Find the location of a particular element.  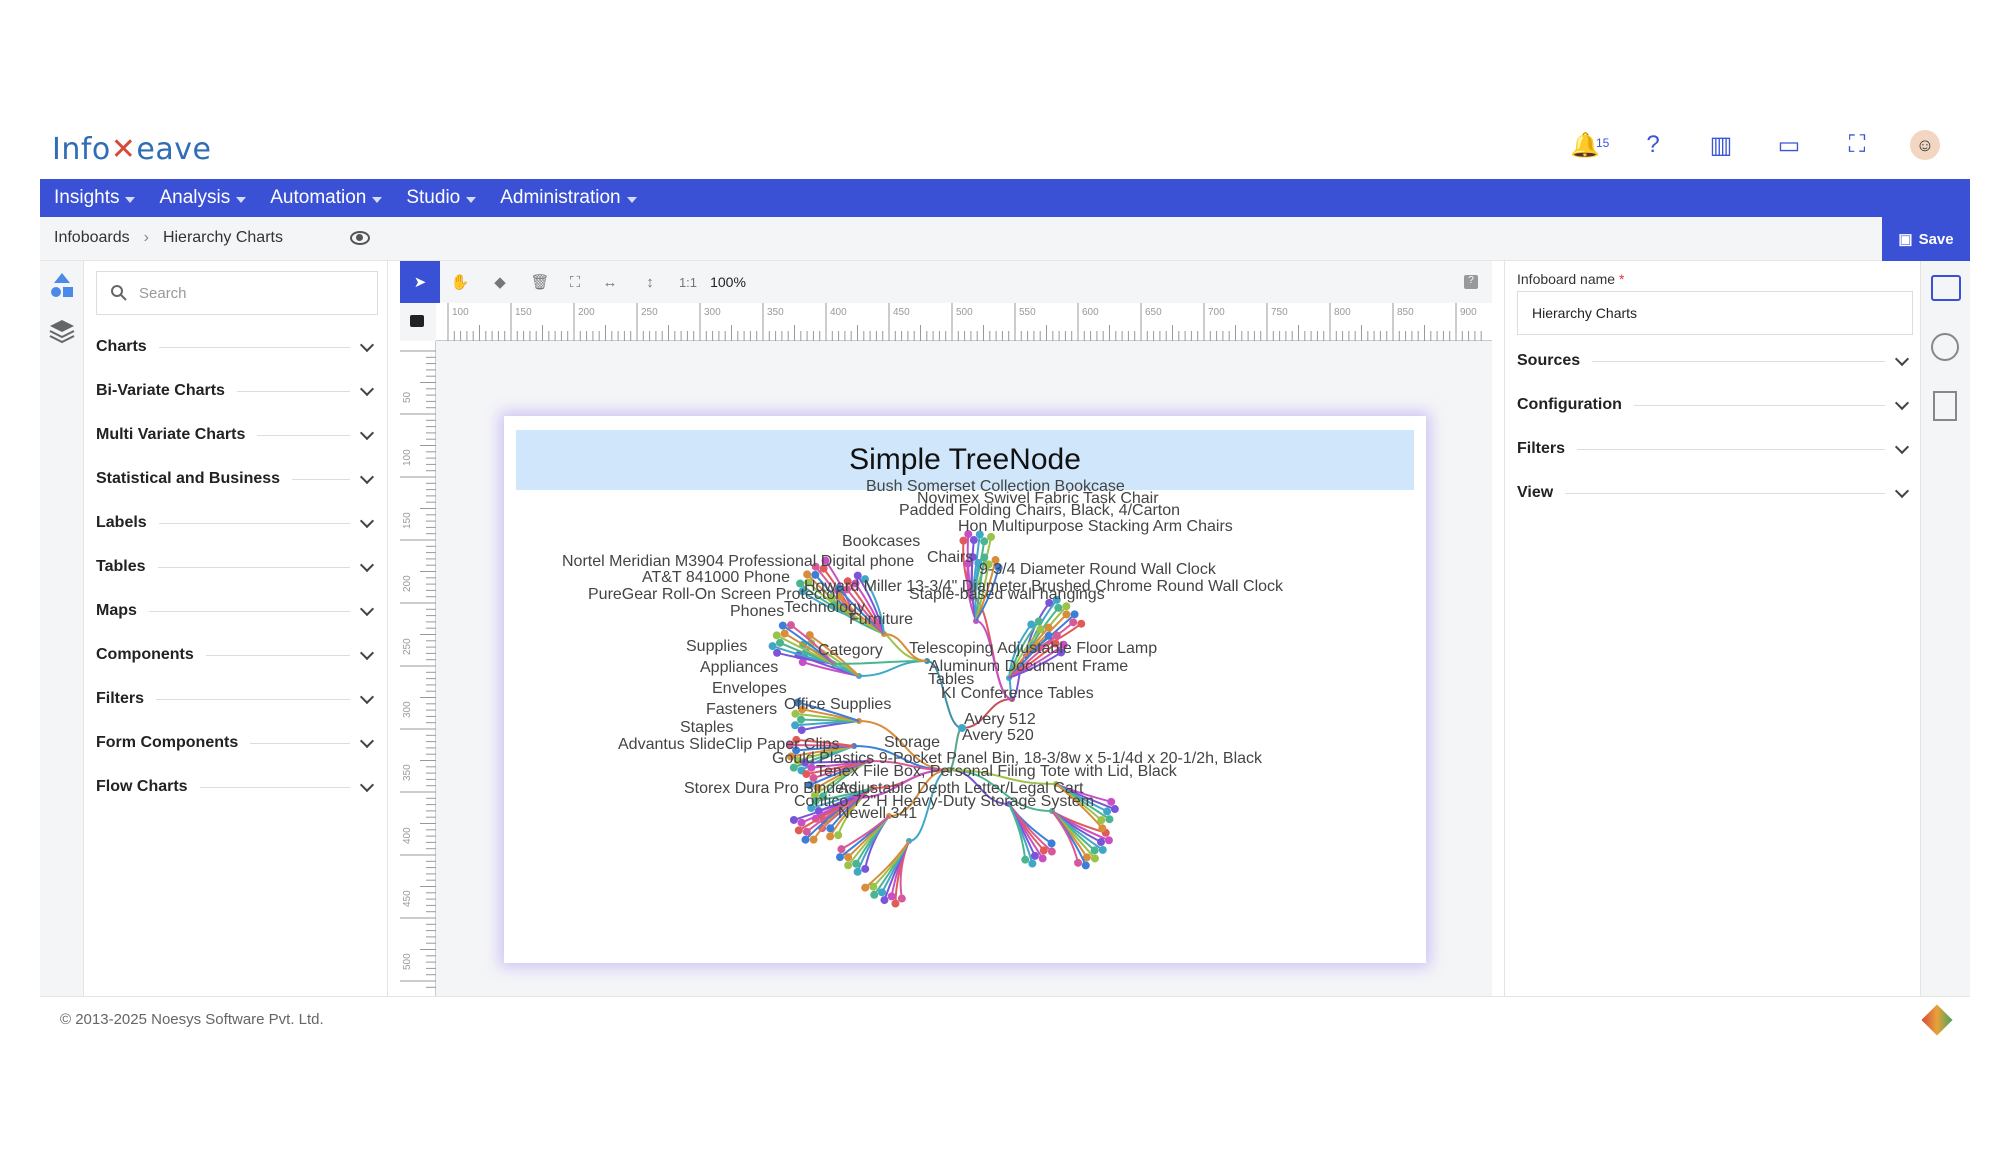

category-components: Components is located at coordinates (237, 655).